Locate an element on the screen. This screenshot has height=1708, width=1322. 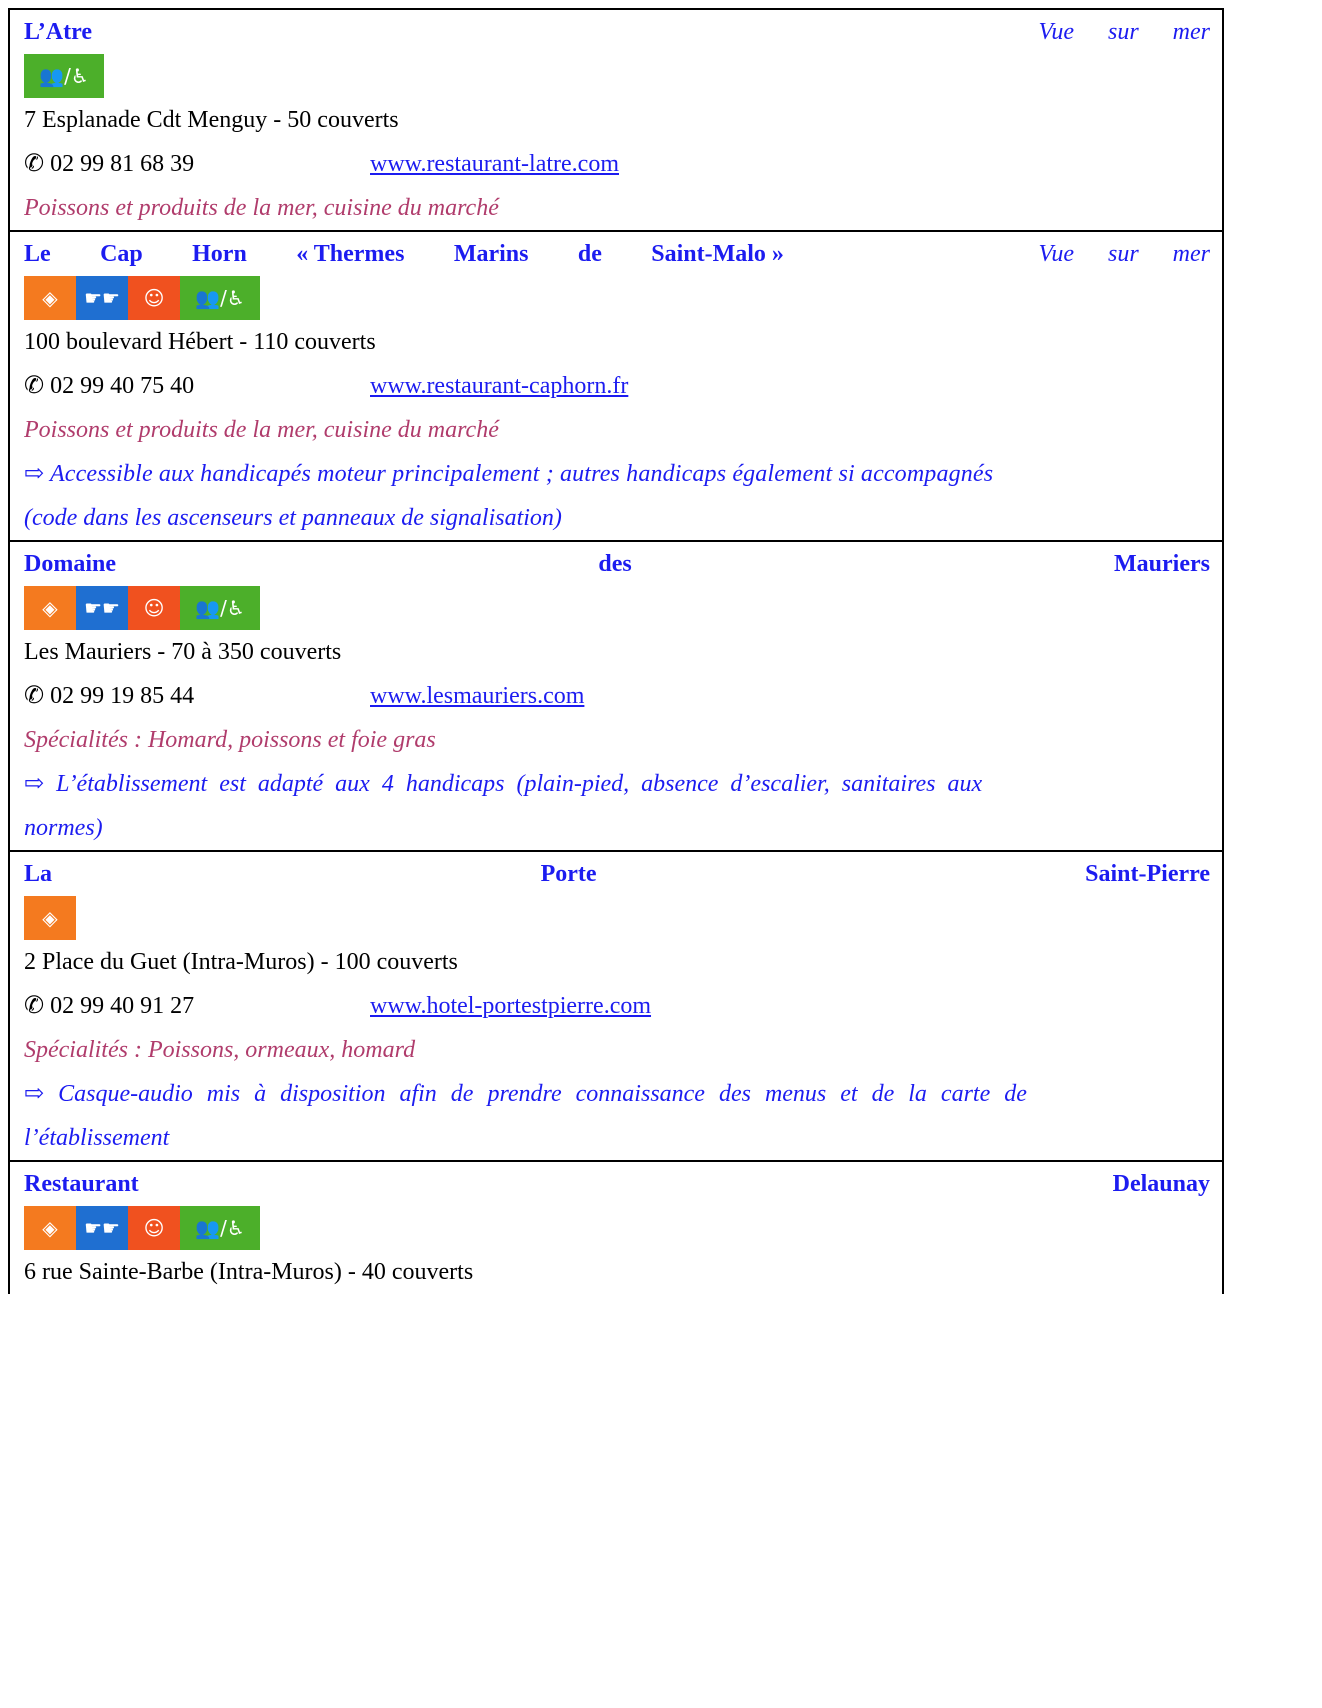
website-link: www.restaurant-caphorn.fr is located at coordinates (499, 386).